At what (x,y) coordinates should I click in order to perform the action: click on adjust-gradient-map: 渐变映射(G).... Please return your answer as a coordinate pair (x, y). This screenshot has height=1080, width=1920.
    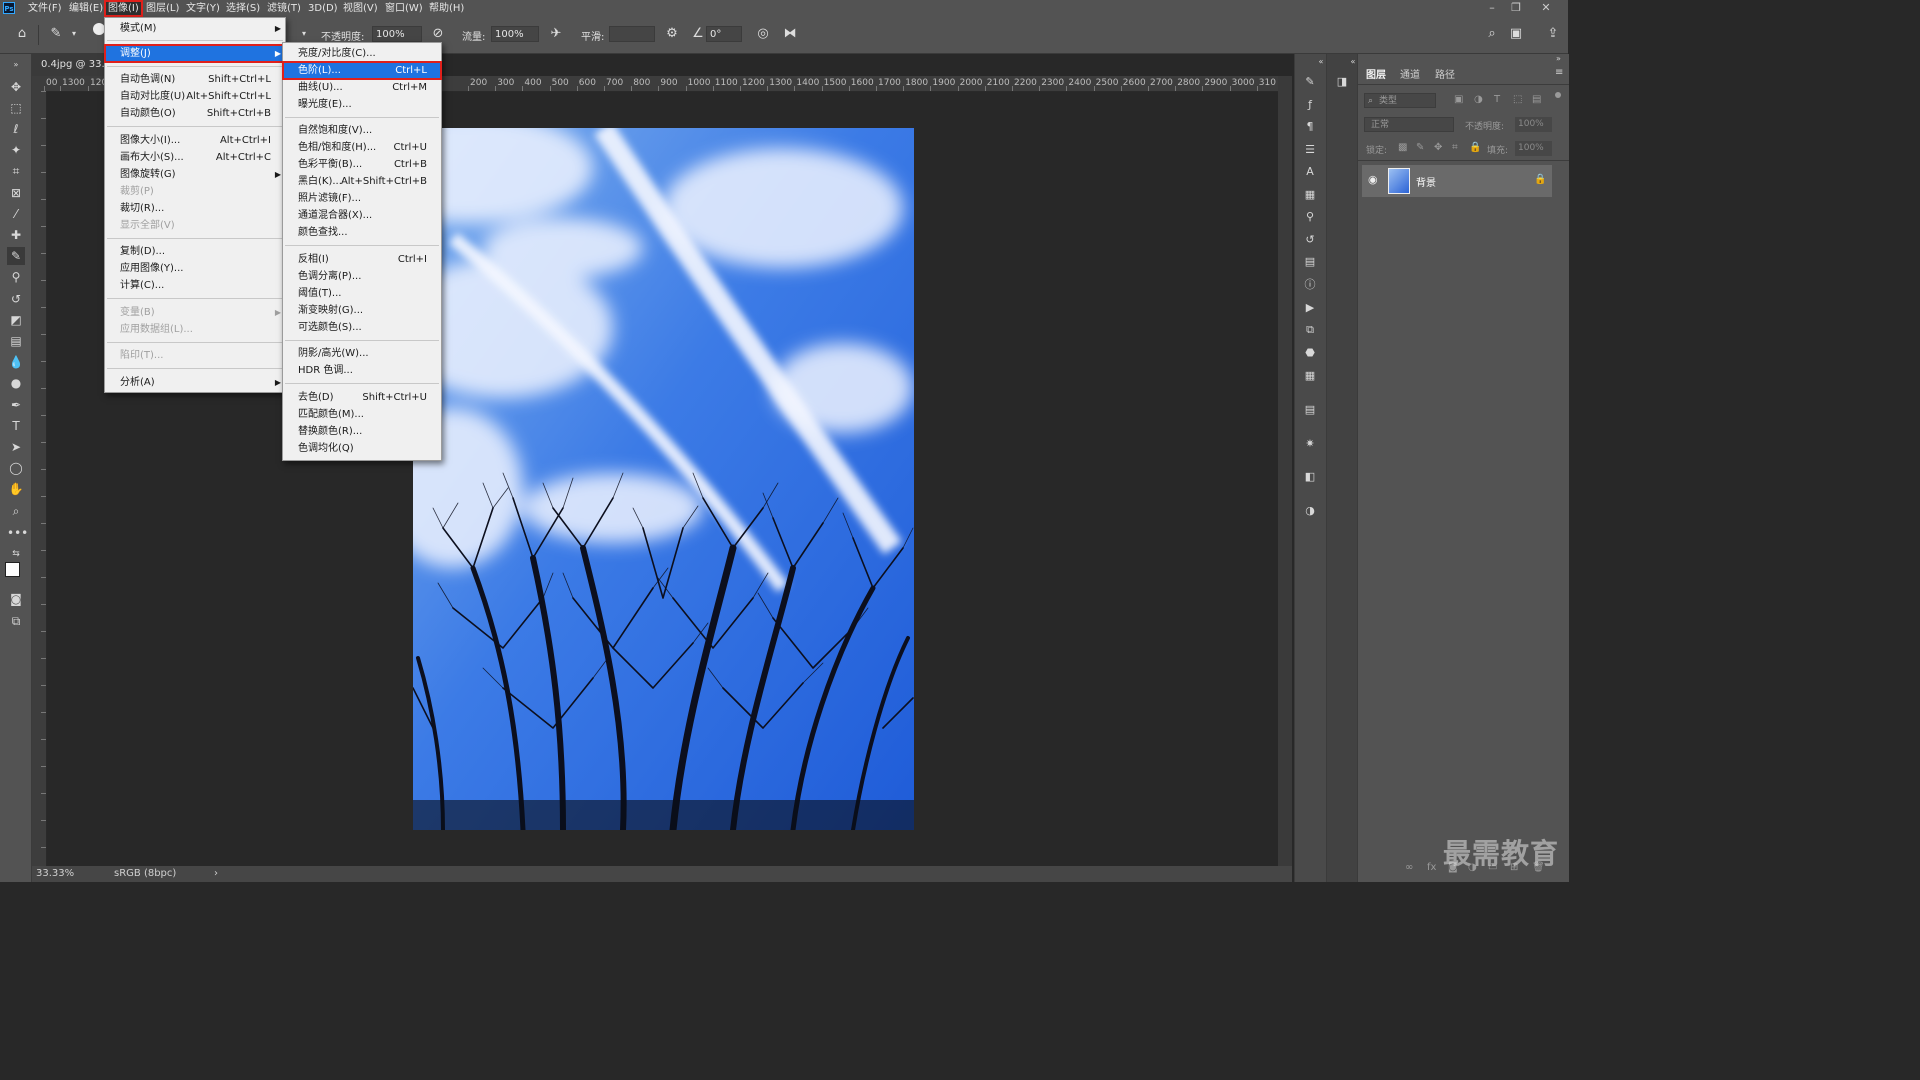
    Looking at the image, I should click on (362, 310).